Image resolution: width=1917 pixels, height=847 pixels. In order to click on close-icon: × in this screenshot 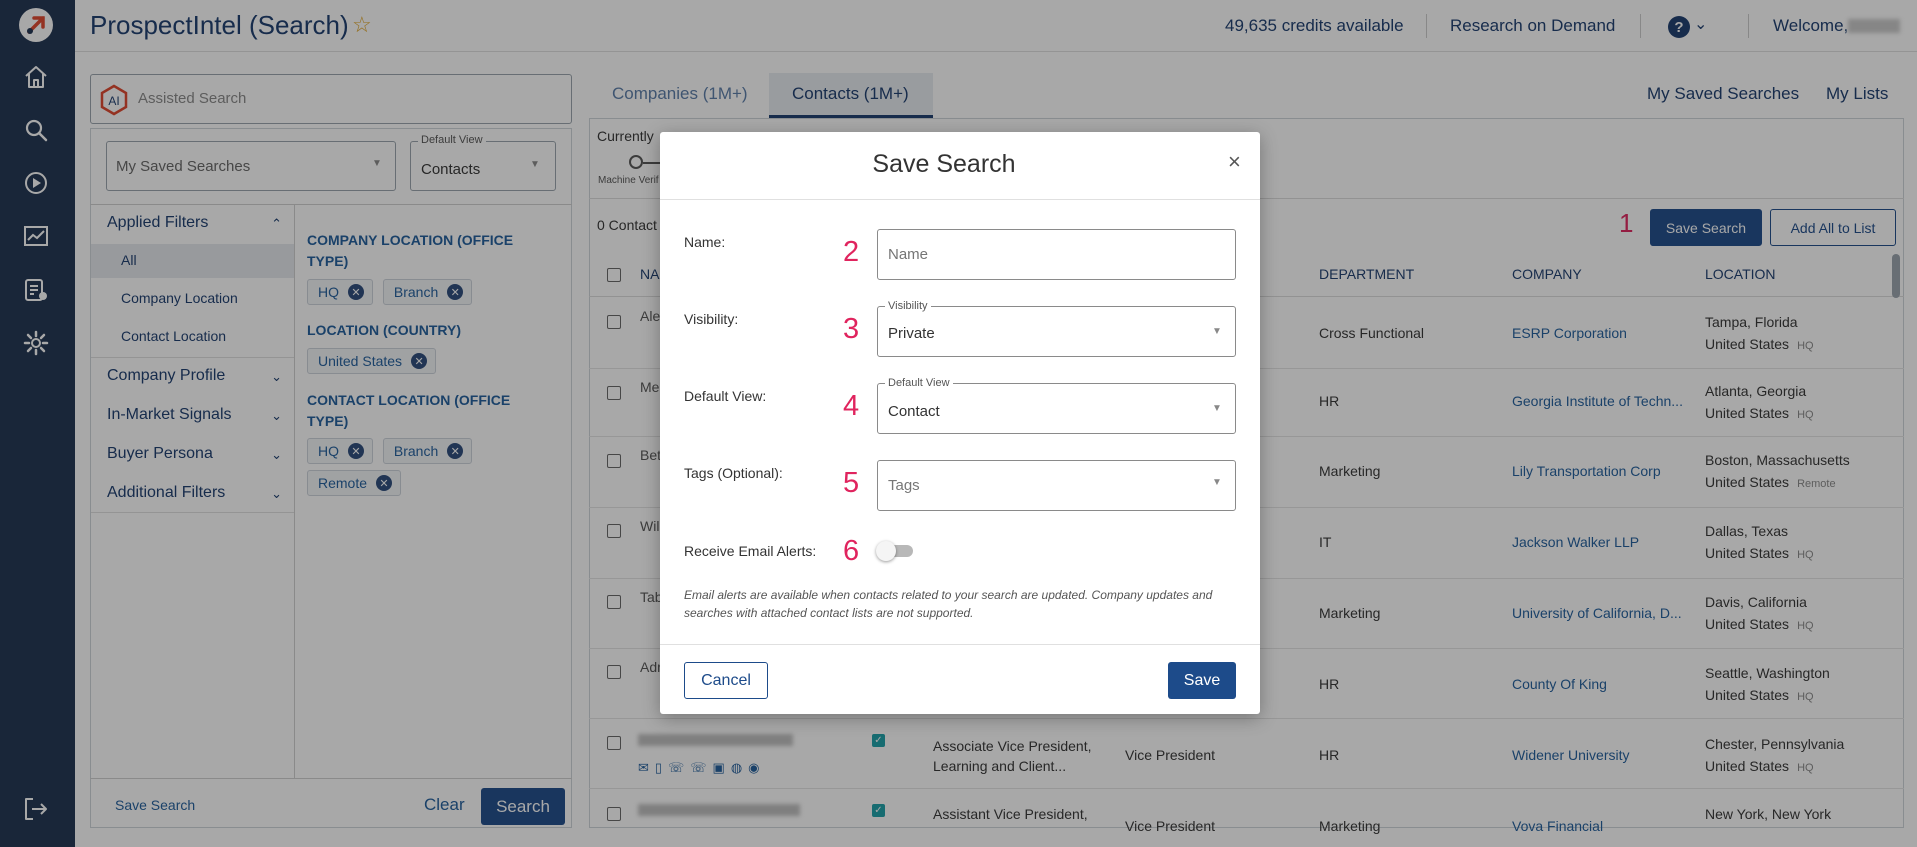, I will do `click(1234, 162)`.